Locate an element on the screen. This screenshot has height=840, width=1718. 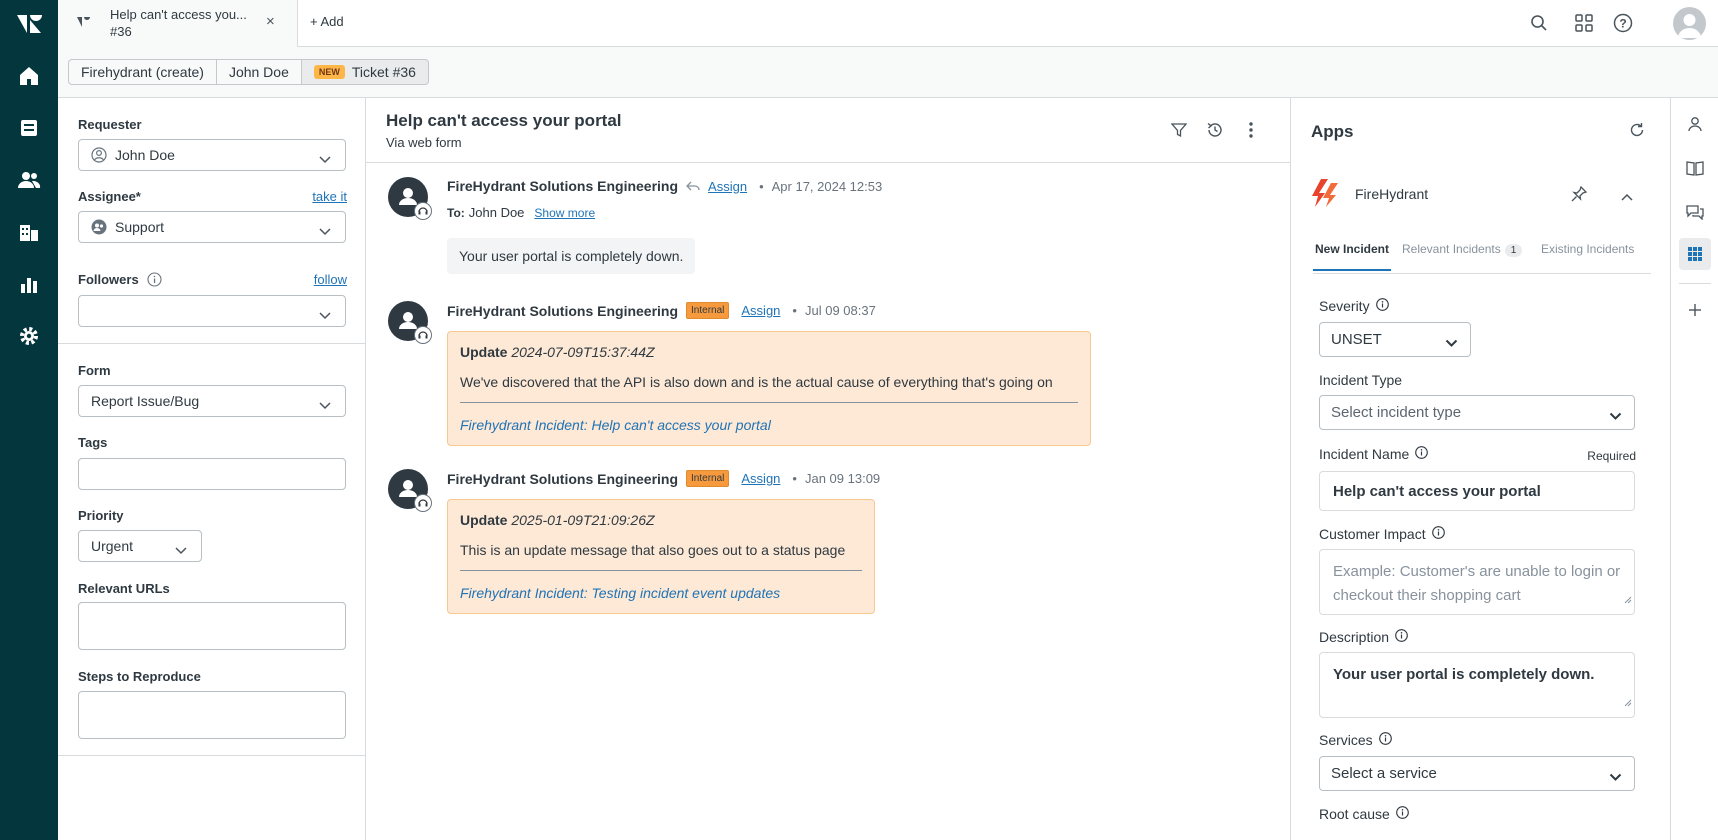
firehydrant-logo-icon is located at coordinates (1326, 193).